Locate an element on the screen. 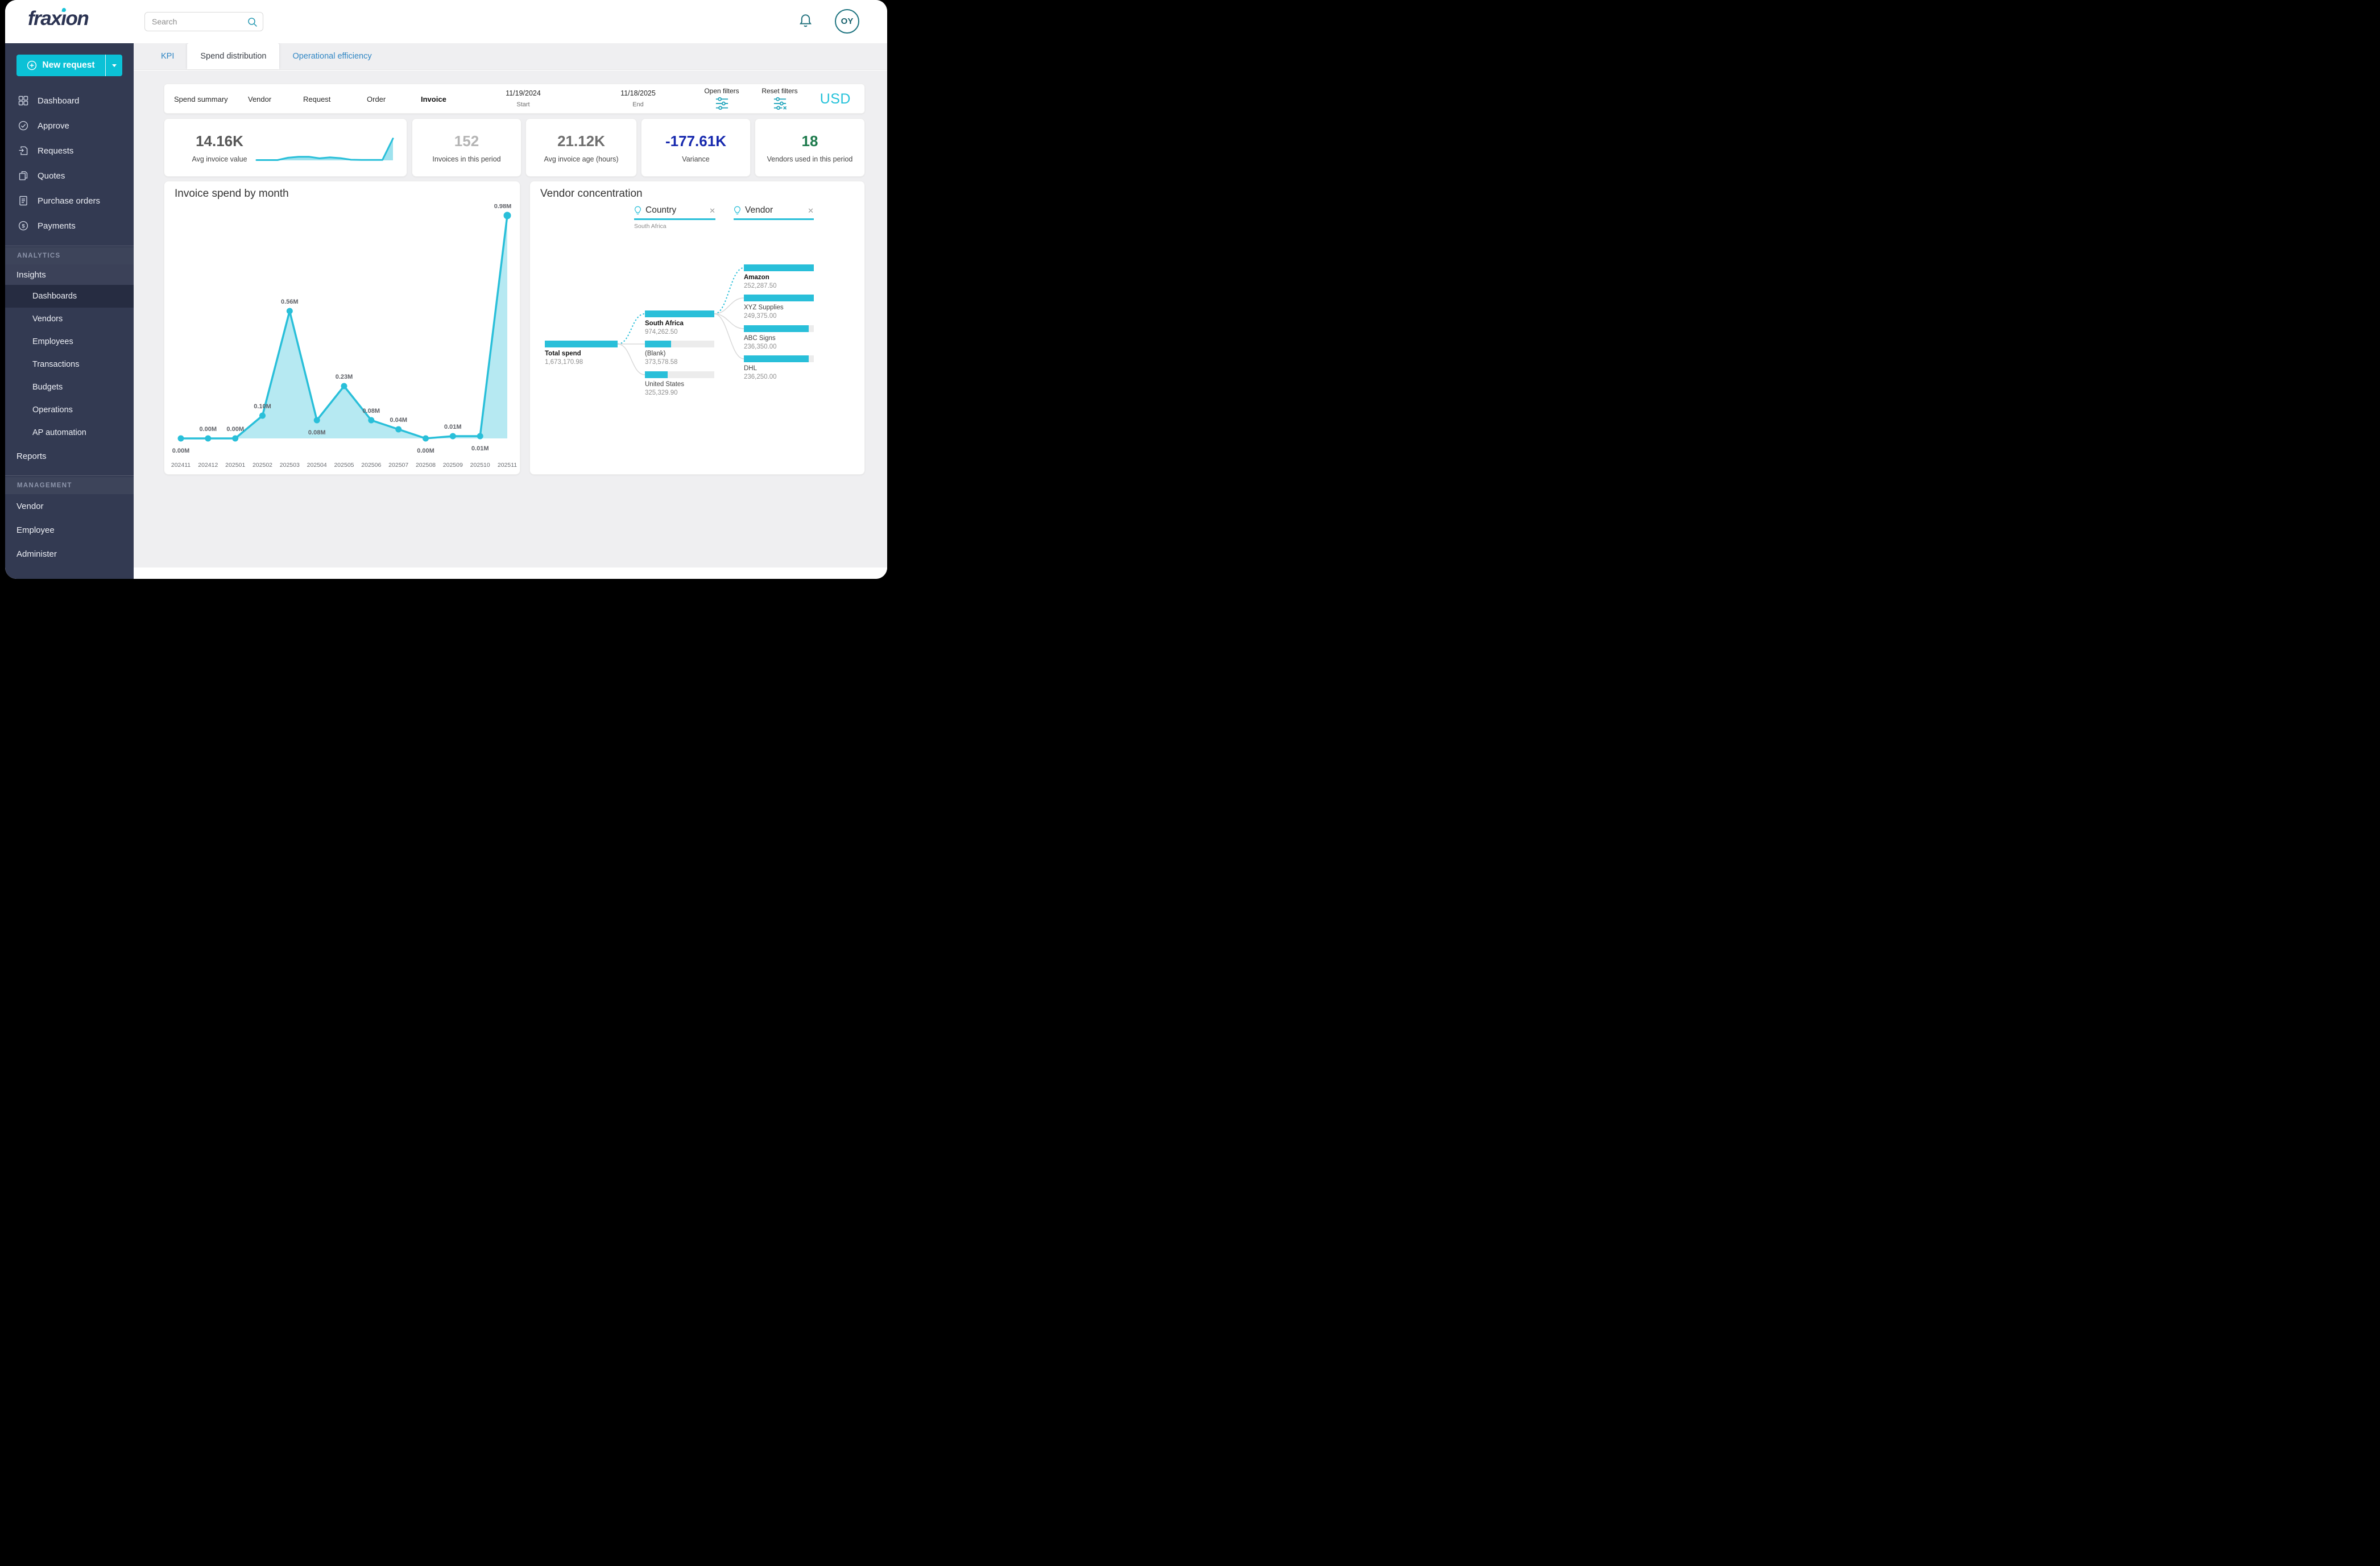 This screenshot has width=2380, height=1566. tree-node-united-states: United States 325,329.90 is located at coordinates (679, 383).